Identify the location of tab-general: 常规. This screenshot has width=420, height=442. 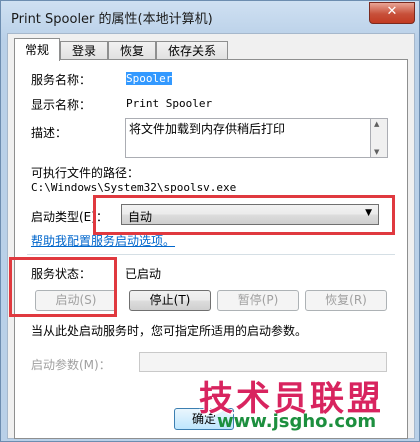
(37, 49).